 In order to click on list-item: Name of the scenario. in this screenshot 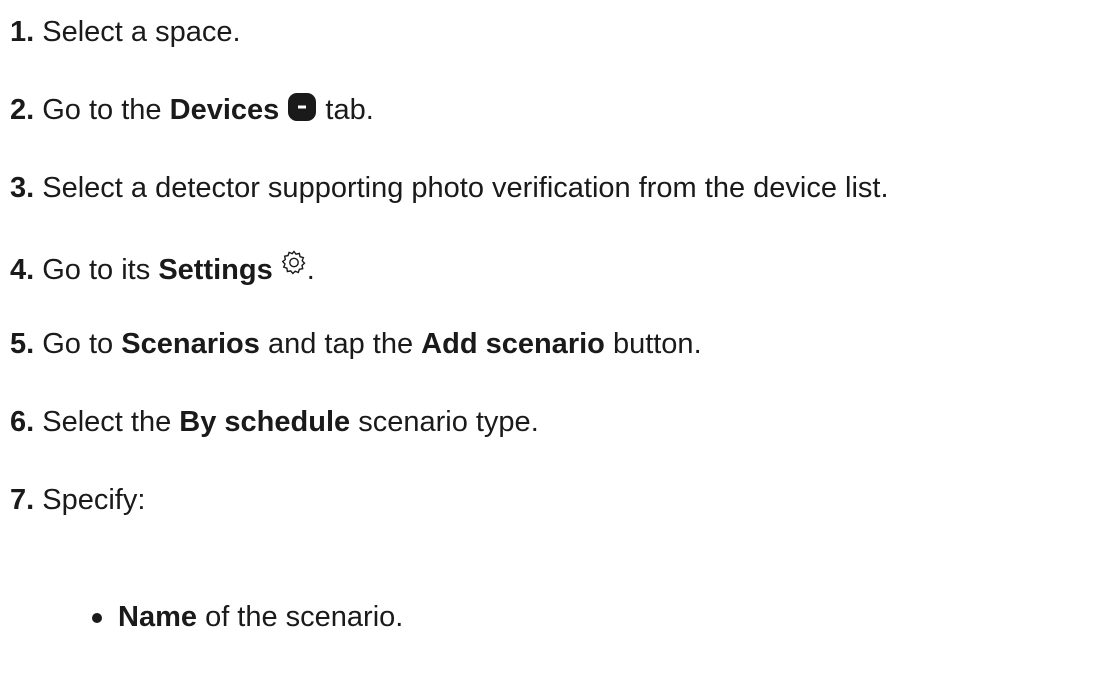, I will do `click(248, 617)`.